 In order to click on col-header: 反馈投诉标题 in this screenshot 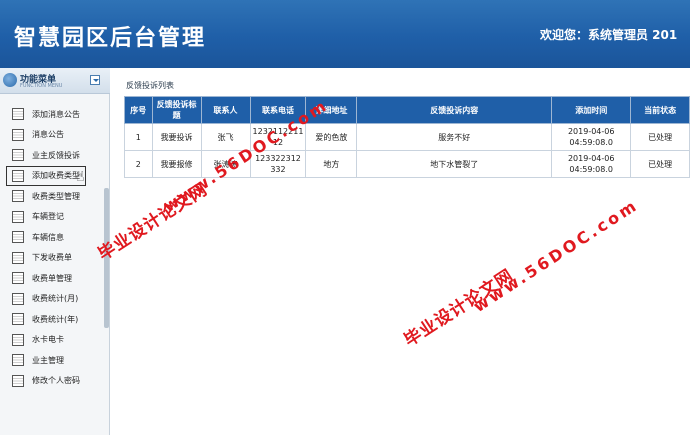, I will do `click(176, 110)`.